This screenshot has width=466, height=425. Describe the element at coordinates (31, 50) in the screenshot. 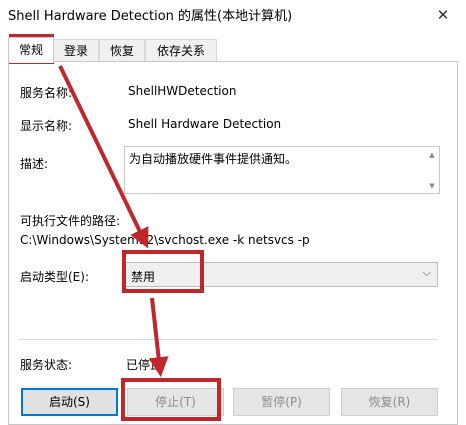

I see `tab-general: 常规` at that location.